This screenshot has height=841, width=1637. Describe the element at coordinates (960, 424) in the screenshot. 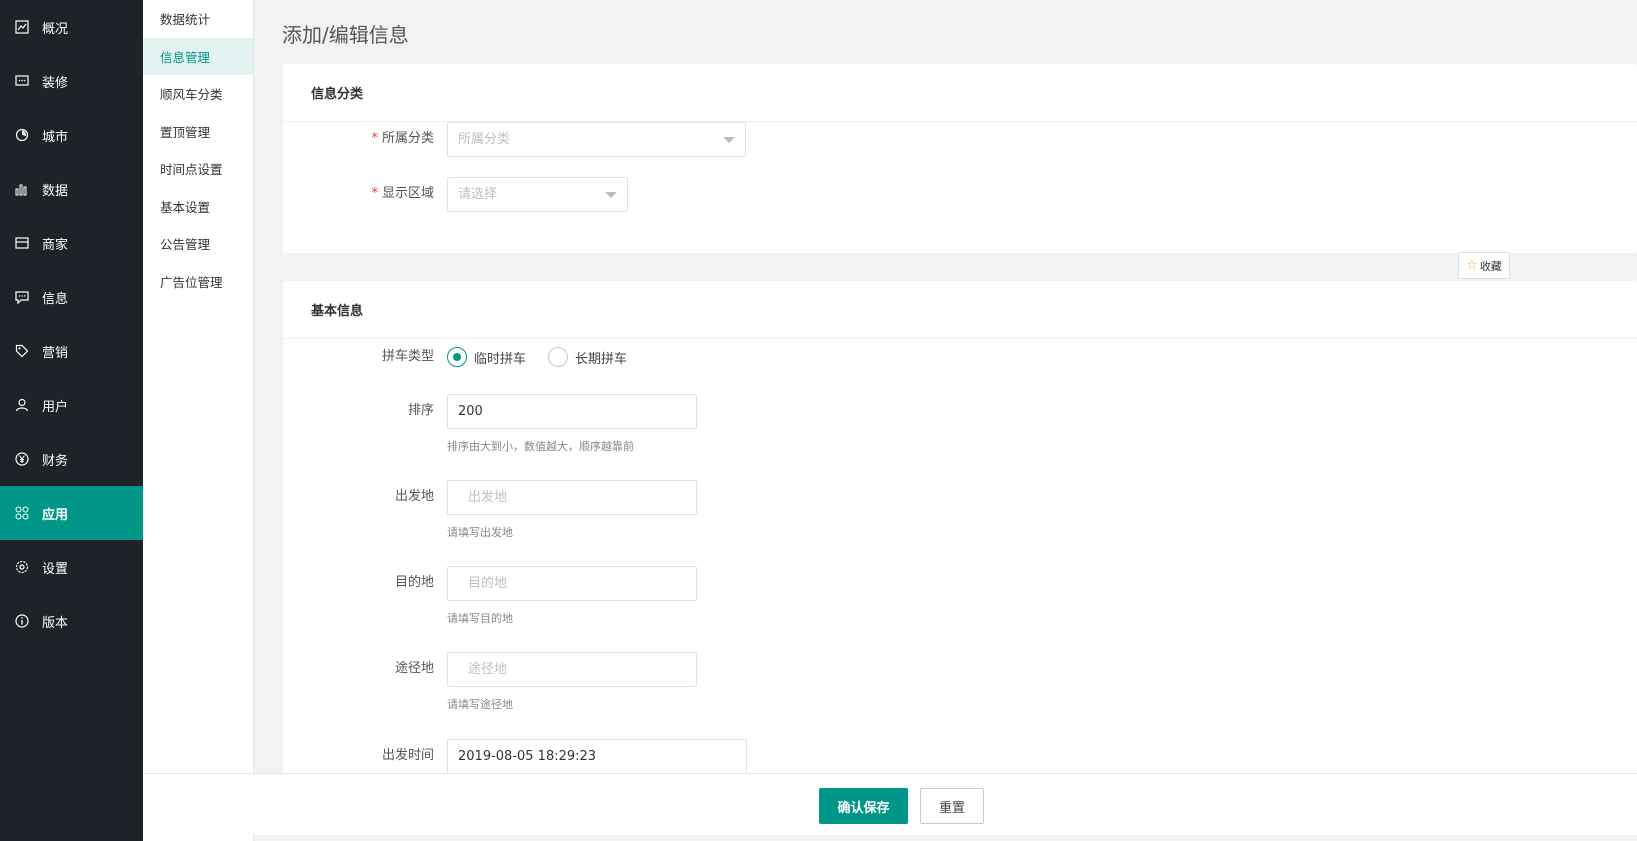

I see `sort-row: 排序 200 排序由大到小，数值越大，顺序越靠前` at that location.